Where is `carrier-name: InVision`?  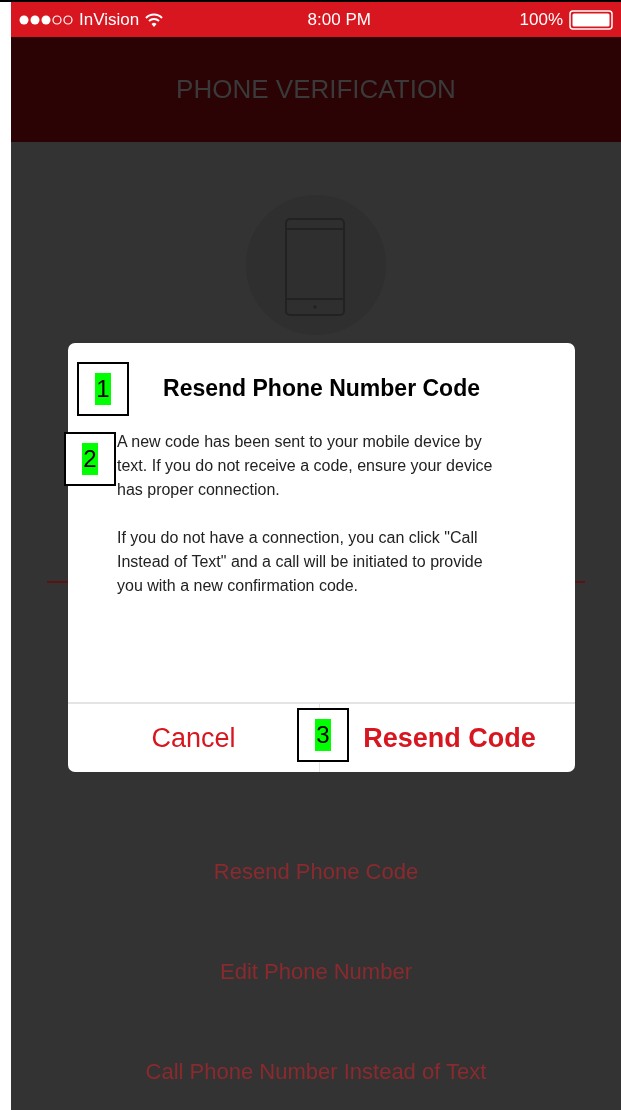
carrier-name: InVision is located at coordinates (109, 19).